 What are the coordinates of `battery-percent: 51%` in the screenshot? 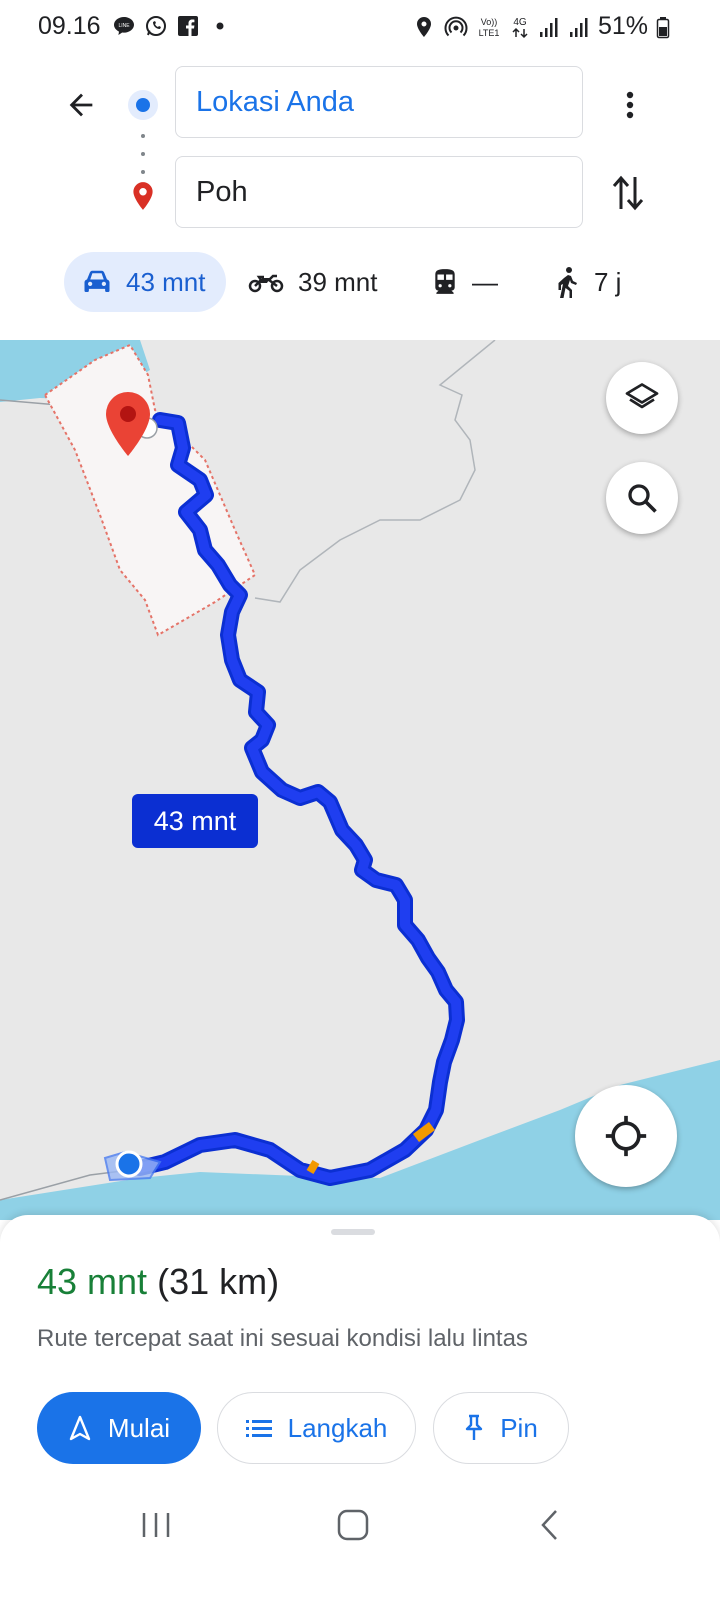 It's located at (622, 26).